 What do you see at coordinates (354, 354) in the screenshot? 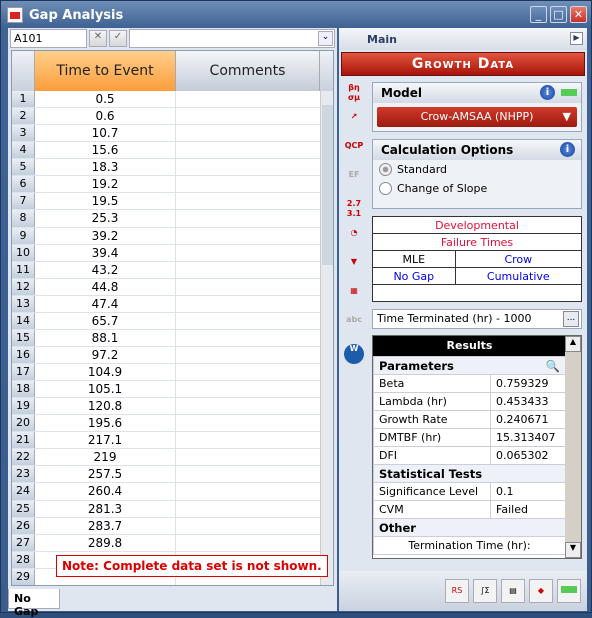
I see `weibull-icon: W` at bounding box center [354, 354].